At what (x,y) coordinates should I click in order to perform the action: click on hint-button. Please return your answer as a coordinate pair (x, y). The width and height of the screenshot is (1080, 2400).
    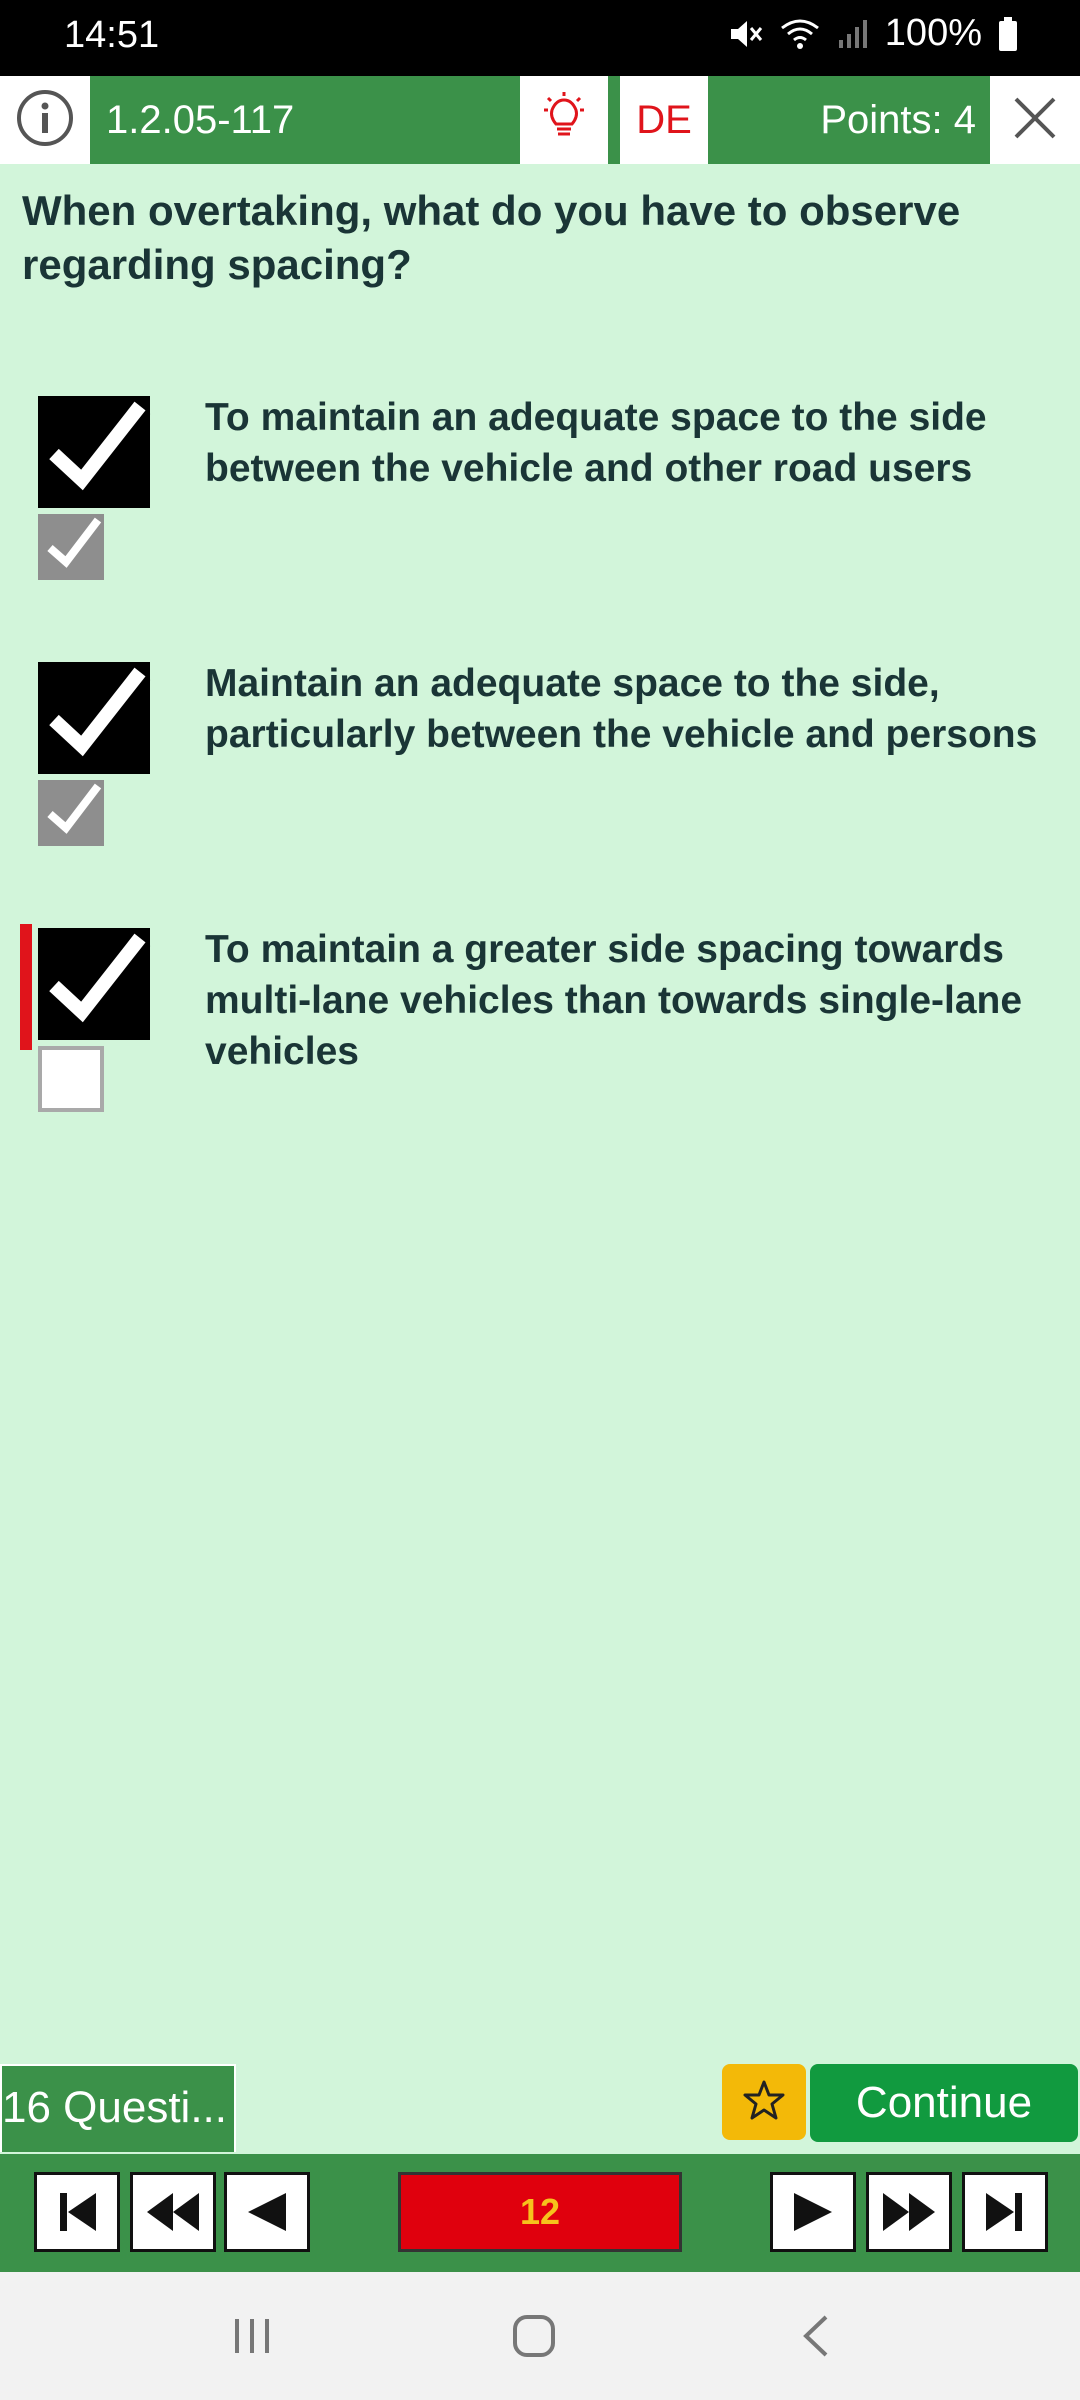
    Looking at the image, I should click on (564, 120).